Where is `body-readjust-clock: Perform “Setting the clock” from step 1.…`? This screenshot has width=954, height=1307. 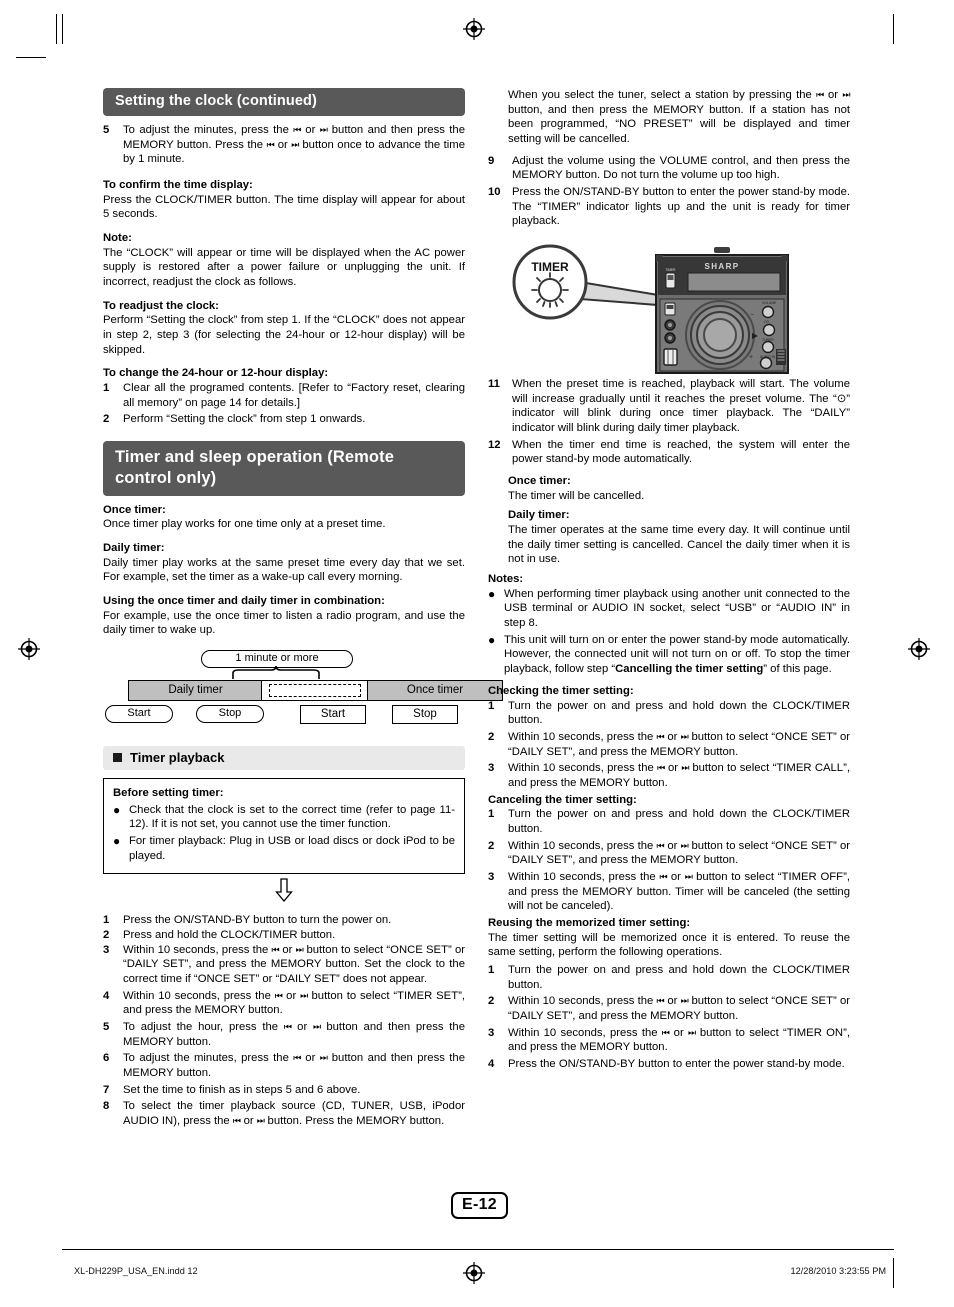
body-readjust-clock: Perform “Setting the clock” from step 1.… is located at coordinates (284, 335).